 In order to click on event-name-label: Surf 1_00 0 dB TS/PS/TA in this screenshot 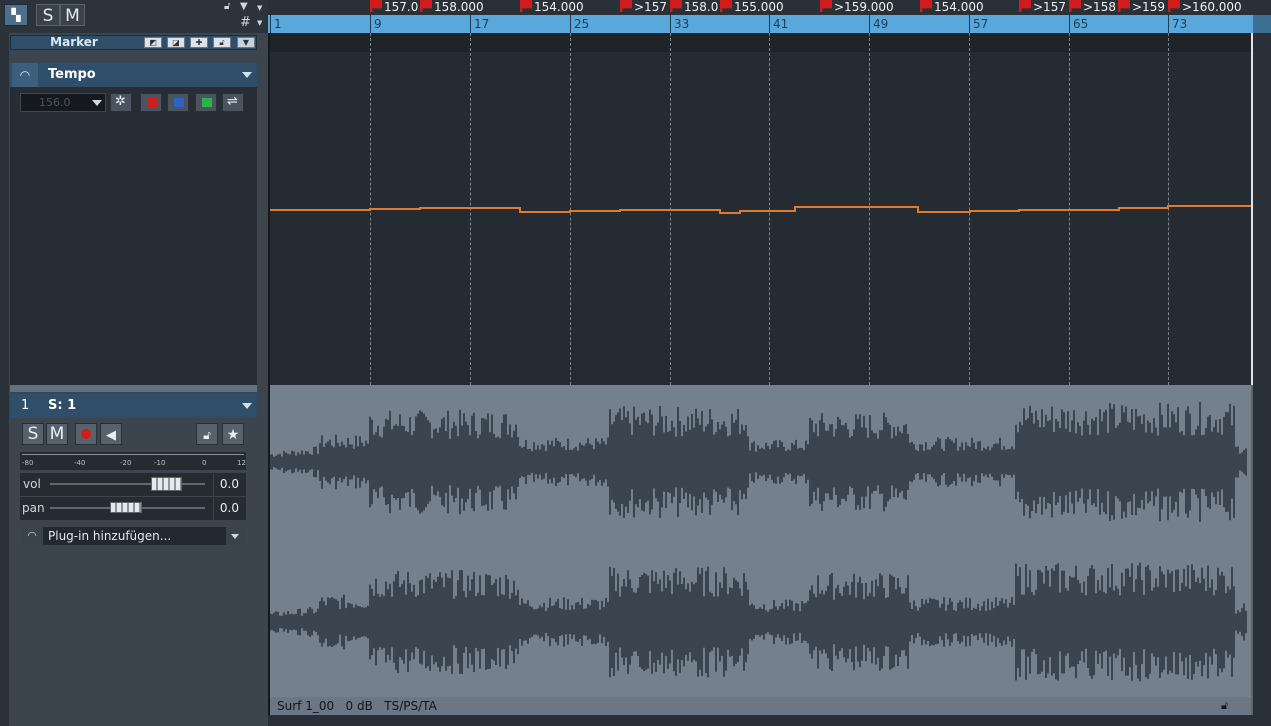, I will do `click(357, 706)`.